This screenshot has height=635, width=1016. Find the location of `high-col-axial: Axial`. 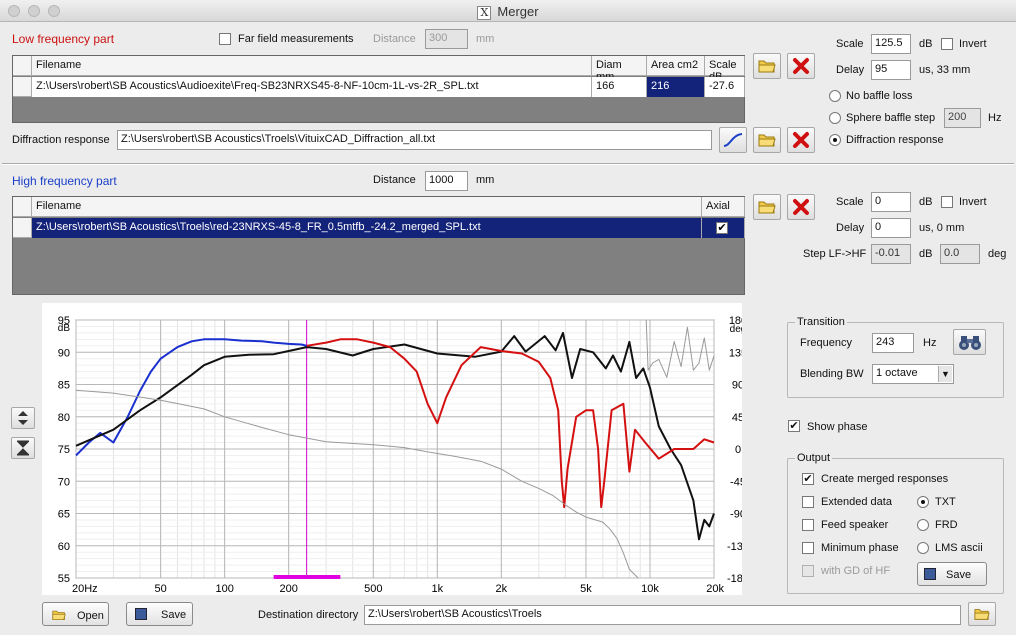

high-col-axial: Axial is located at coordinates (723, 207).